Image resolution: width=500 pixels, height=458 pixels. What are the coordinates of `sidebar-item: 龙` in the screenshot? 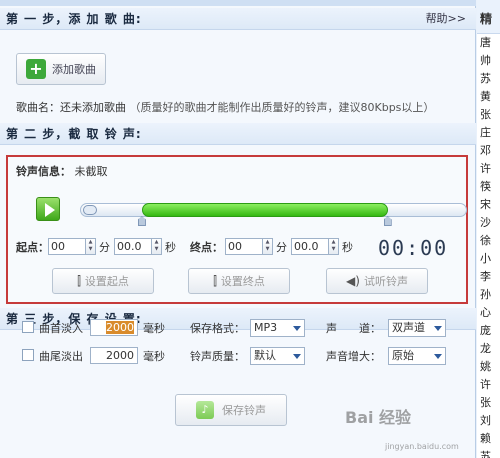 It's located at (488, 349).